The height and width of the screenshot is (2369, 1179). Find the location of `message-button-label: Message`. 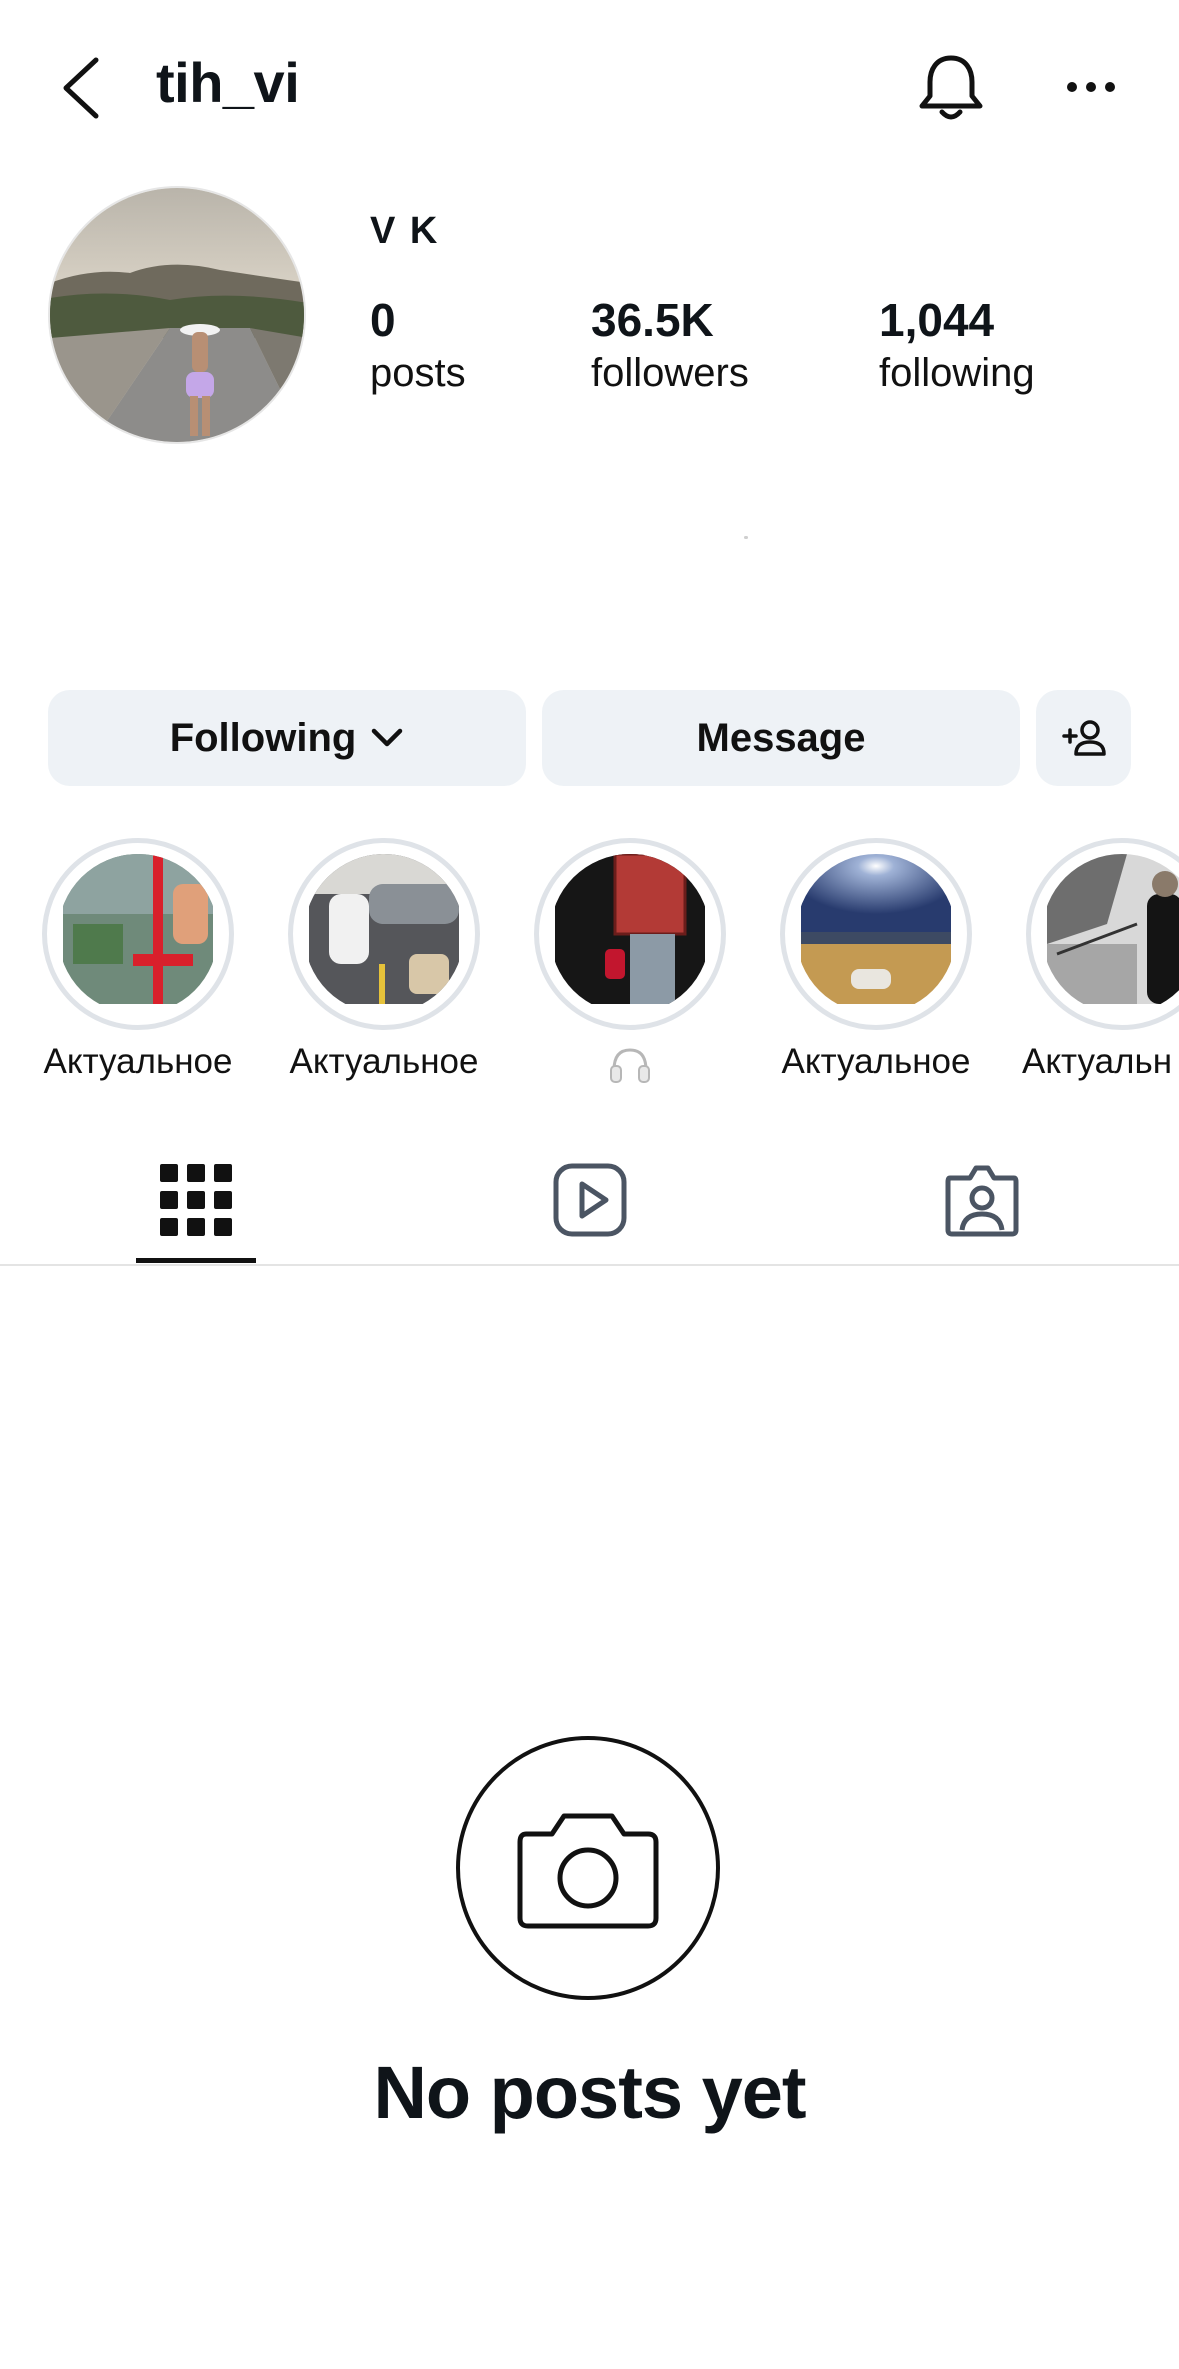

message-button-label: Message is located at coordinates (781, 737).